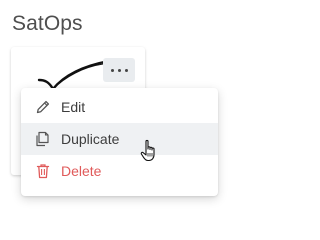  I want to click on page-title: SatOps, so click(47, 23).